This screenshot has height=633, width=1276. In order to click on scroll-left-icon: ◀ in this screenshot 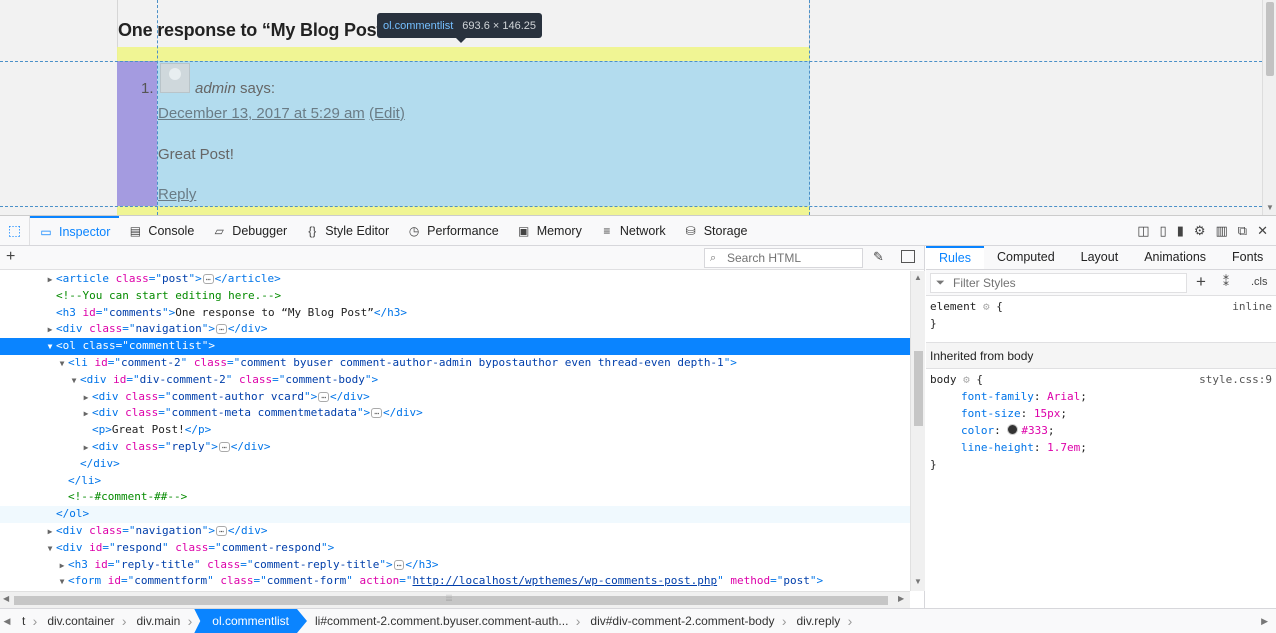, I will do `click(6, 598)`.